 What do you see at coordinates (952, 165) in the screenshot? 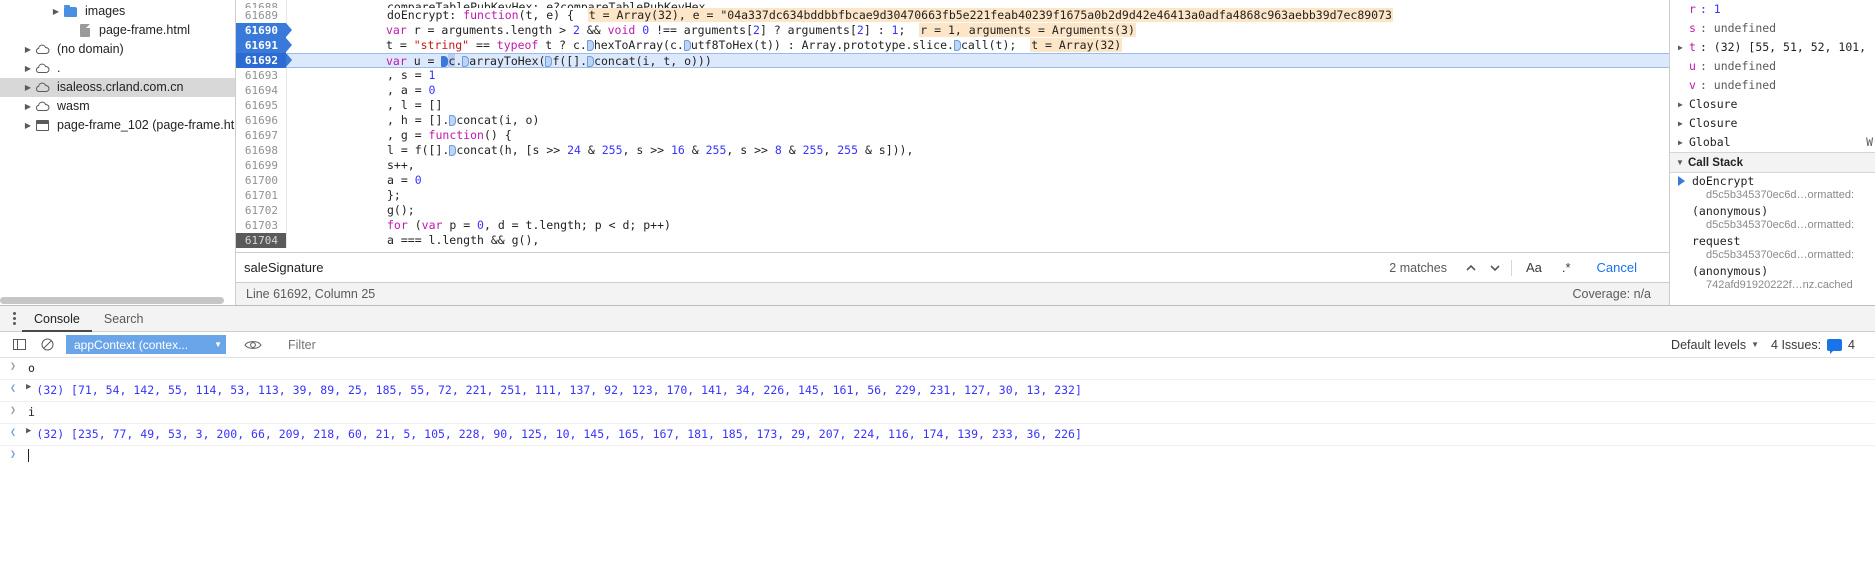
I see `code-line: 61699 s++,` at bounding box center [952, 165].